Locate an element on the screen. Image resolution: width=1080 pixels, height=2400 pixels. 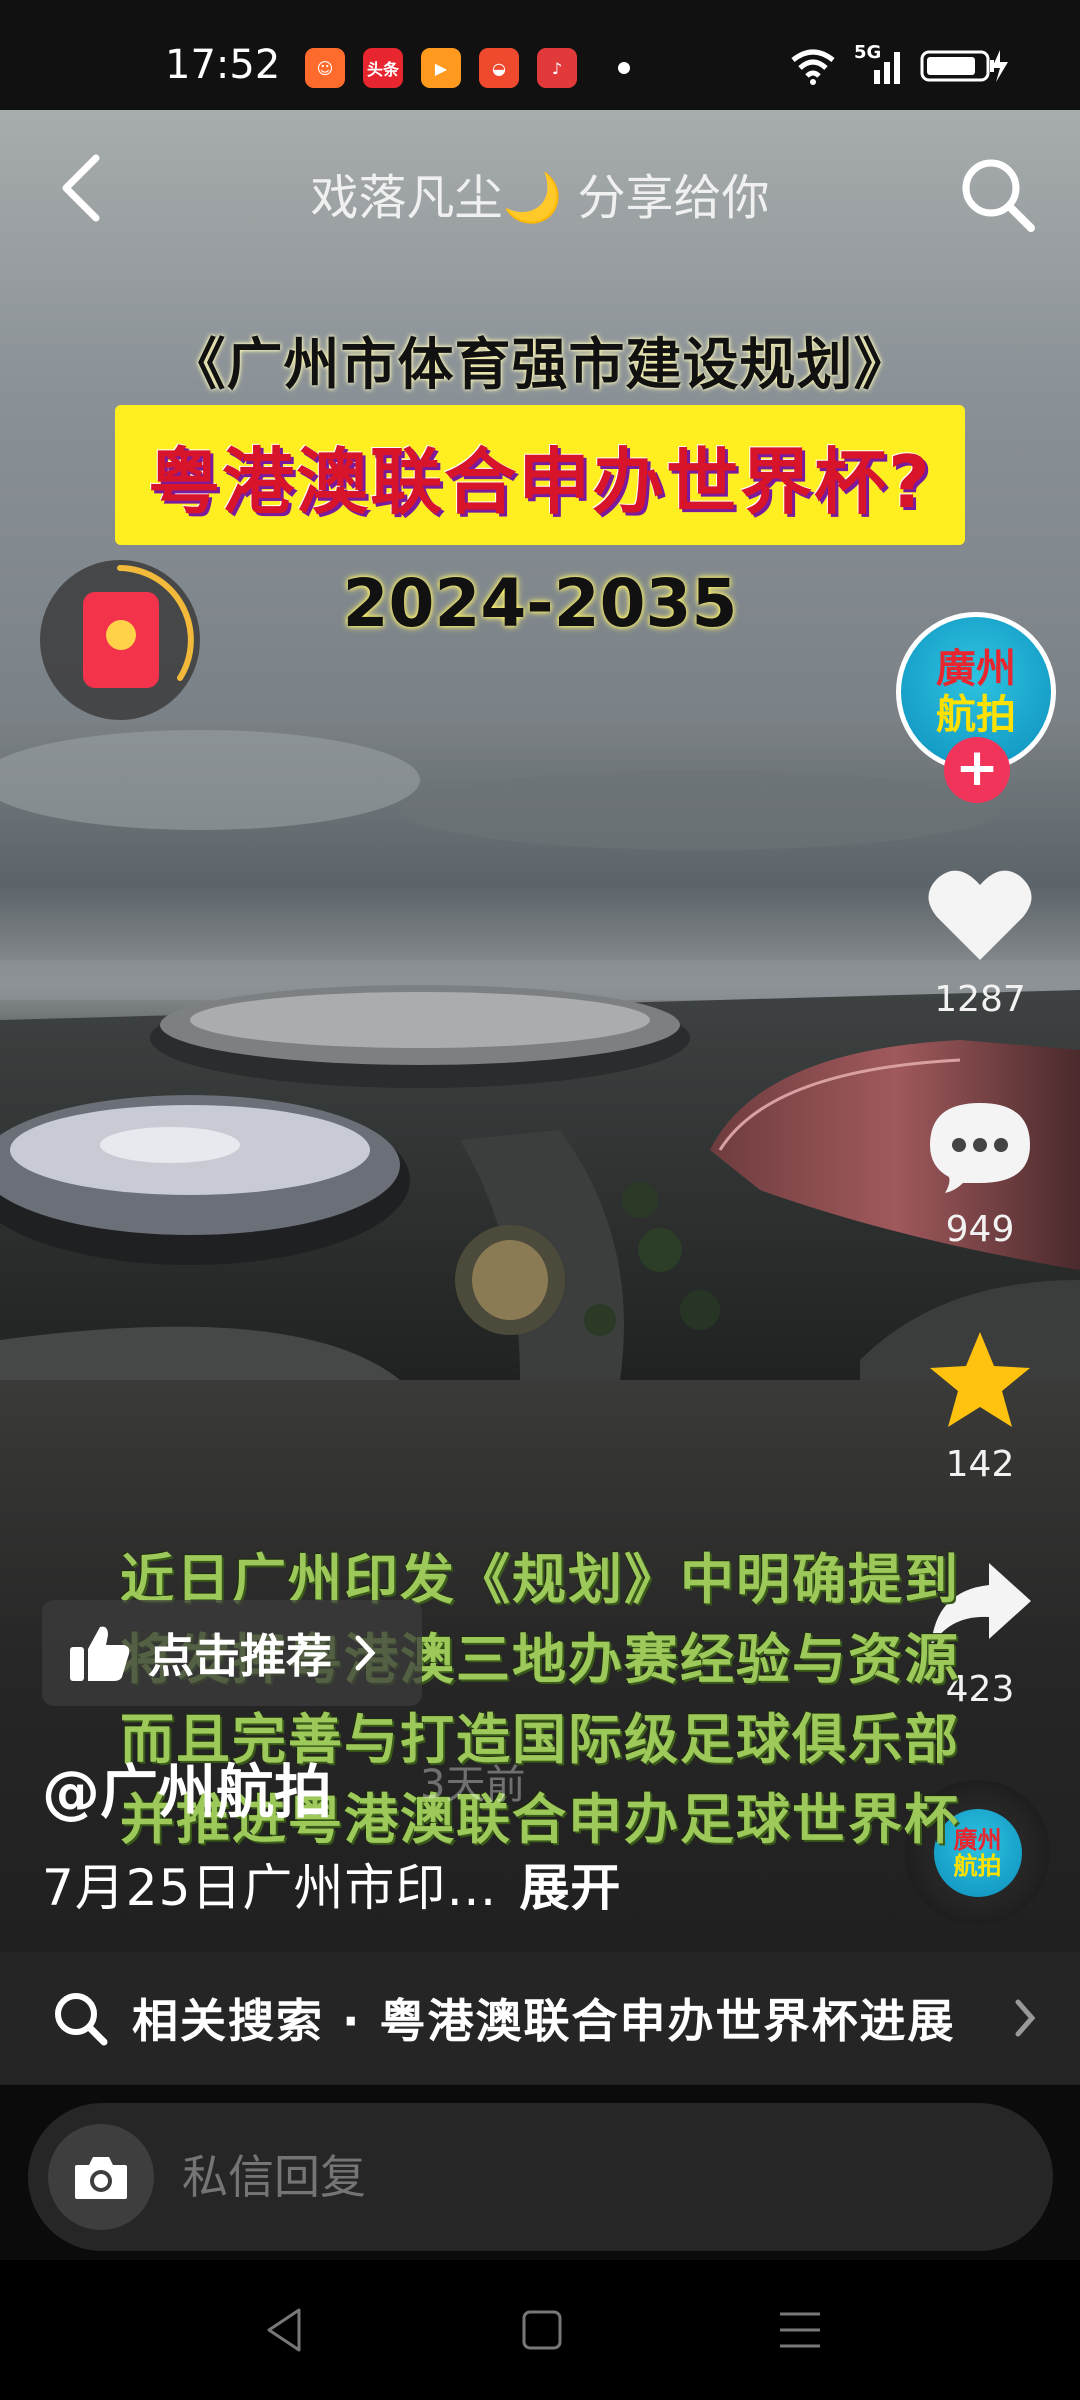
like-count: 1287 is located at coordinates (980, 999).